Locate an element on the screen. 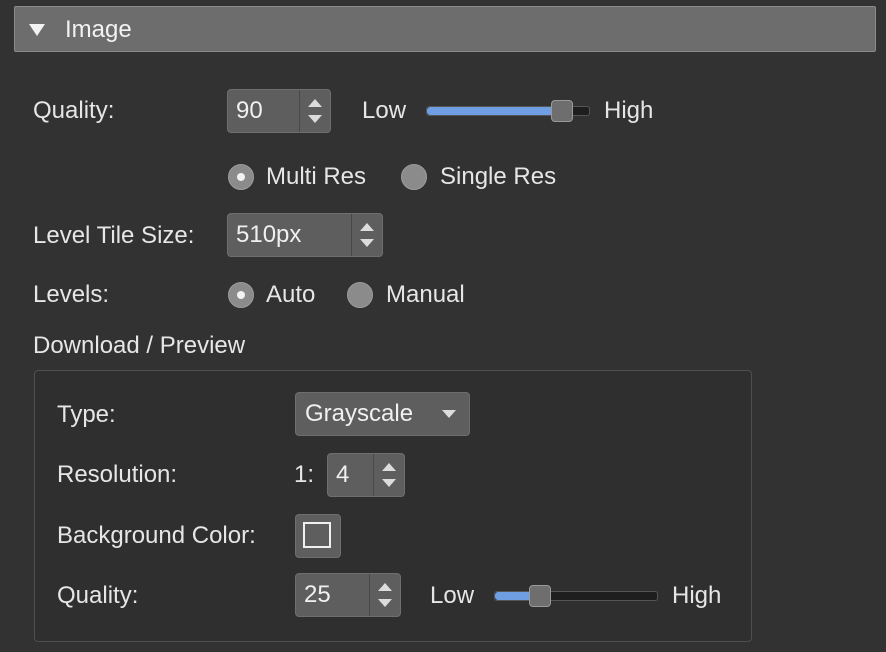  preview-quality-stepper-arrows is located at coordinates (384, 595).